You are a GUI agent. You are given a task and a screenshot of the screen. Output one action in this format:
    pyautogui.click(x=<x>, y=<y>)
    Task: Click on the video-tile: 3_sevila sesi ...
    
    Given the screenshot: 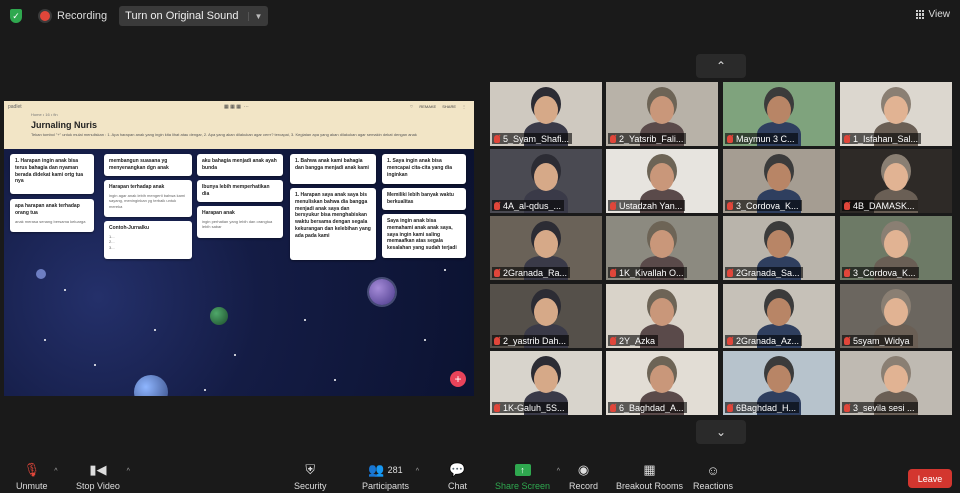 What is the action you would take?
    pyautogui.click(x=896, y=383)
    